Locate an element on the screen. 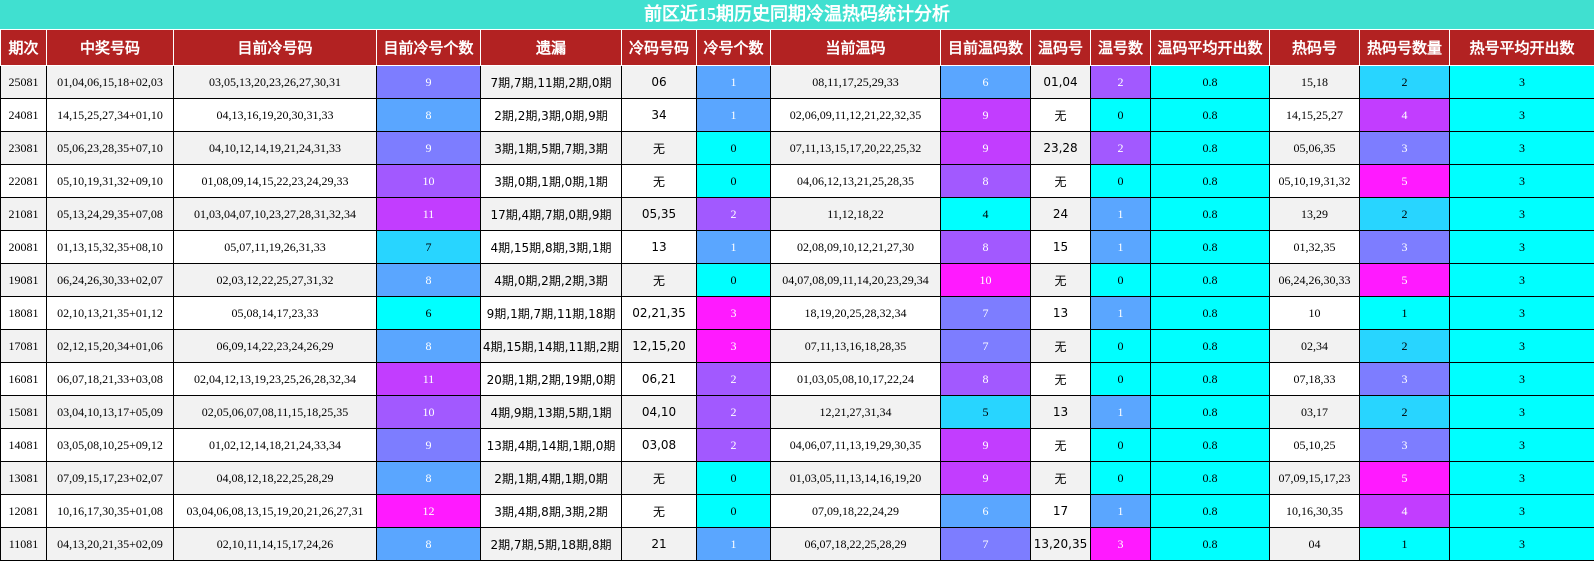  cell-cold-code: 12,15,20 is located at coordinates (659, 346).